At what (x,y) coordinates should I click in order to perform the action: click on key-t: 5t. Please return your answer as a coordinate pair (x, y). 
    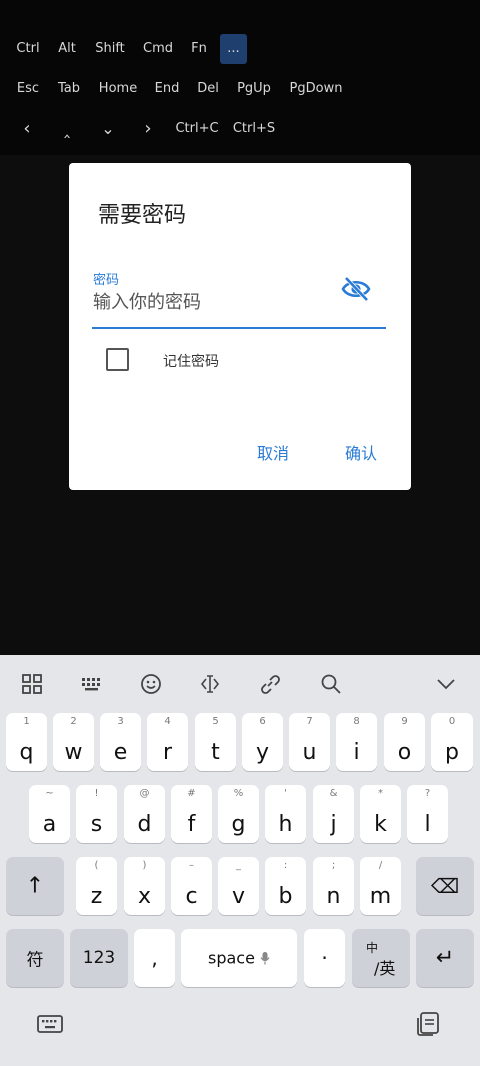
    Looking at the image, I should click on (215, 742).